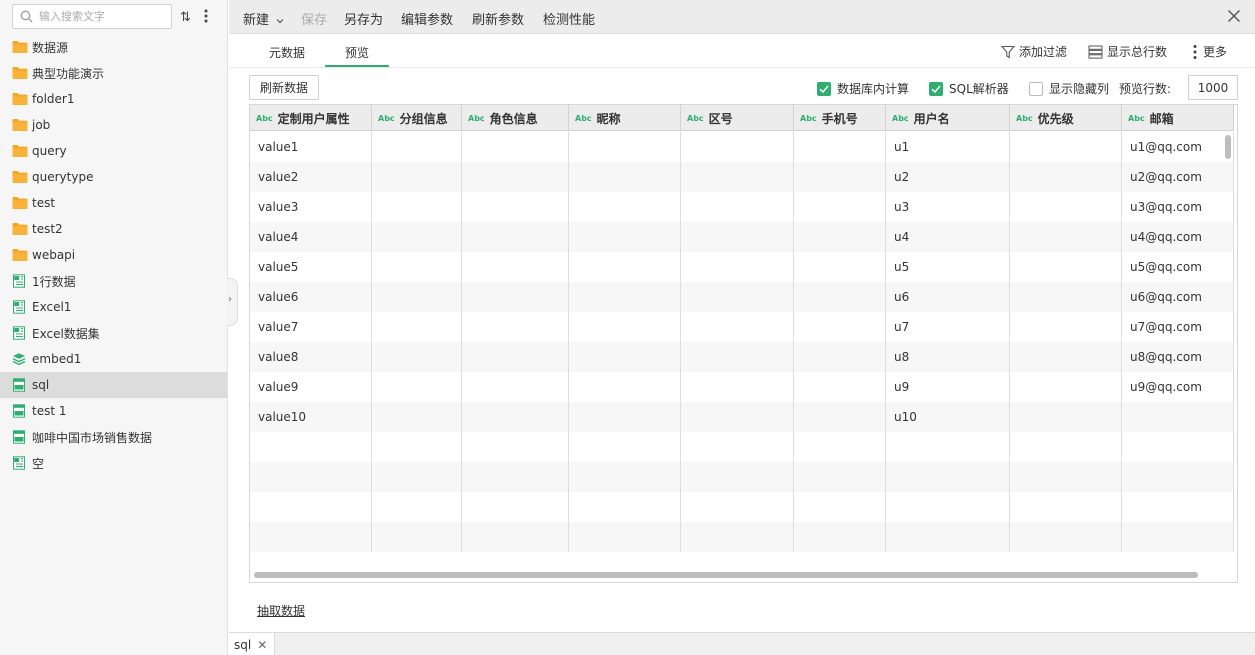 The width and height of the screenshot is (1255, 655). What do you see at coordinates (113, 437) in the screenshot?
I see `sidebar-item: 咖啡中国市场销售数据` at bounding box center [113, 437].